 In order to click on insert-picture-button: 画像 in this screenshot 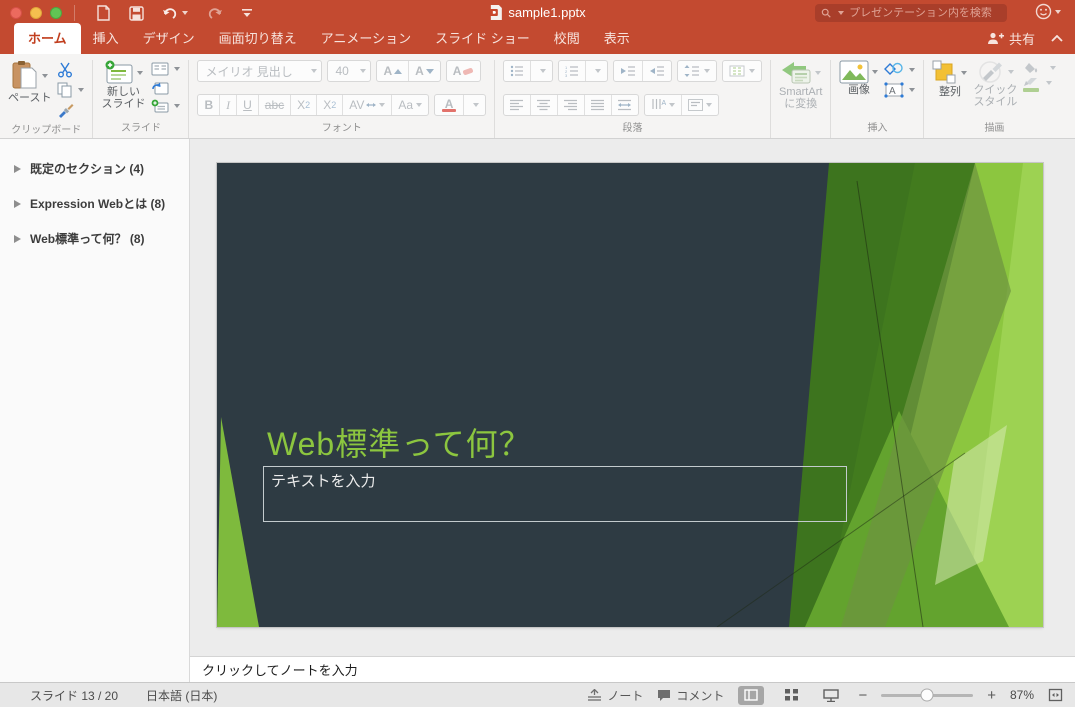, I will do `click(859, 78)`.